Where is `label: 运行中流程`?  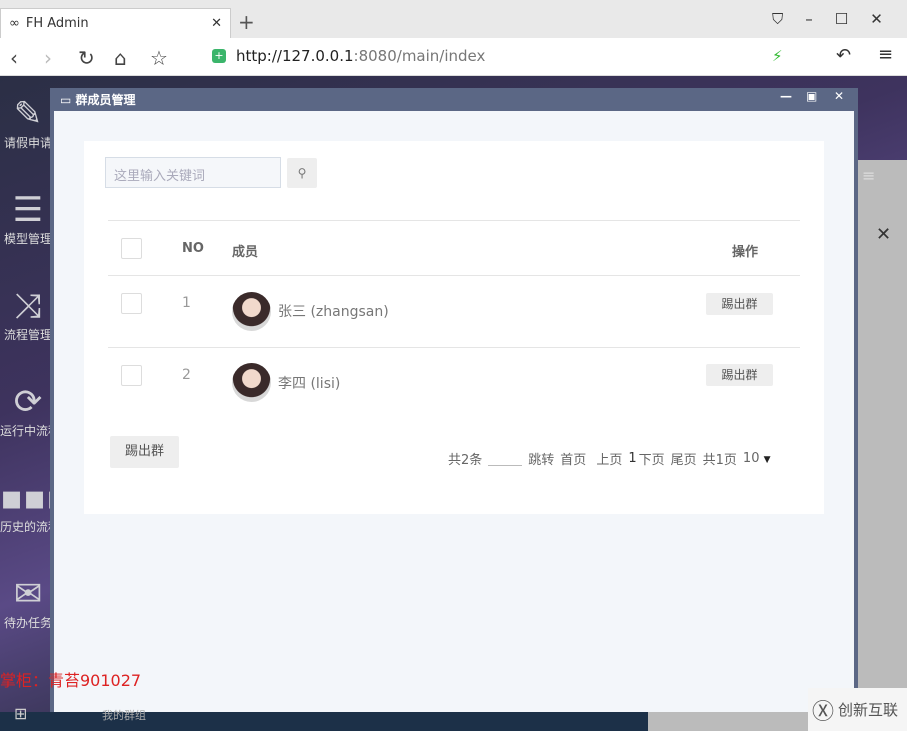
label: 运行中流程 is located at coordinates (28, 431).